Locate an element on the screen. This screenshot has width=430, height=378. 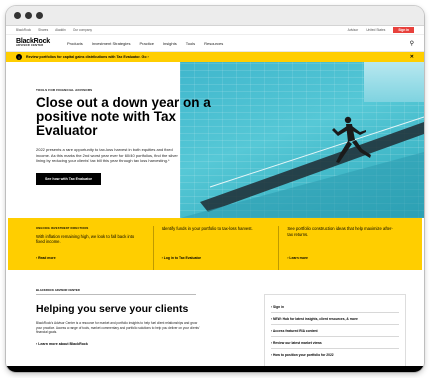
nav-item-investment-strategies: Investment Strategies is located at coordinates (111, 43).